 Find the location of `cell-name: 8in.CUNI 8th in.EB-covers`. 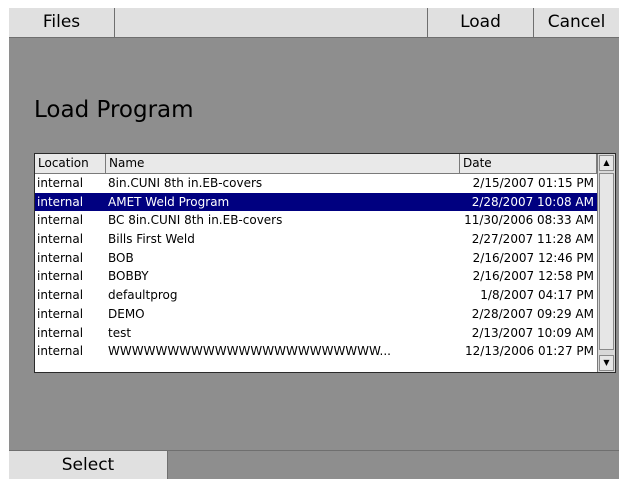

cell-name: 8in.CUNI 8th in.EB-covers is located at coordinates (185, 183).